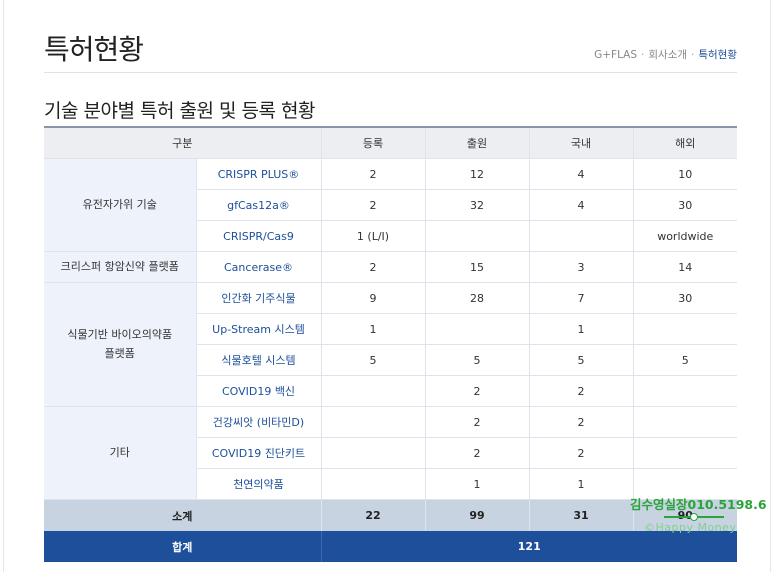 The width and height of the screenshot is (773, 572). Describe the element at coordinates (119, 353) in the screenshot. I see `group-name-line: 플랫폼` at that location.